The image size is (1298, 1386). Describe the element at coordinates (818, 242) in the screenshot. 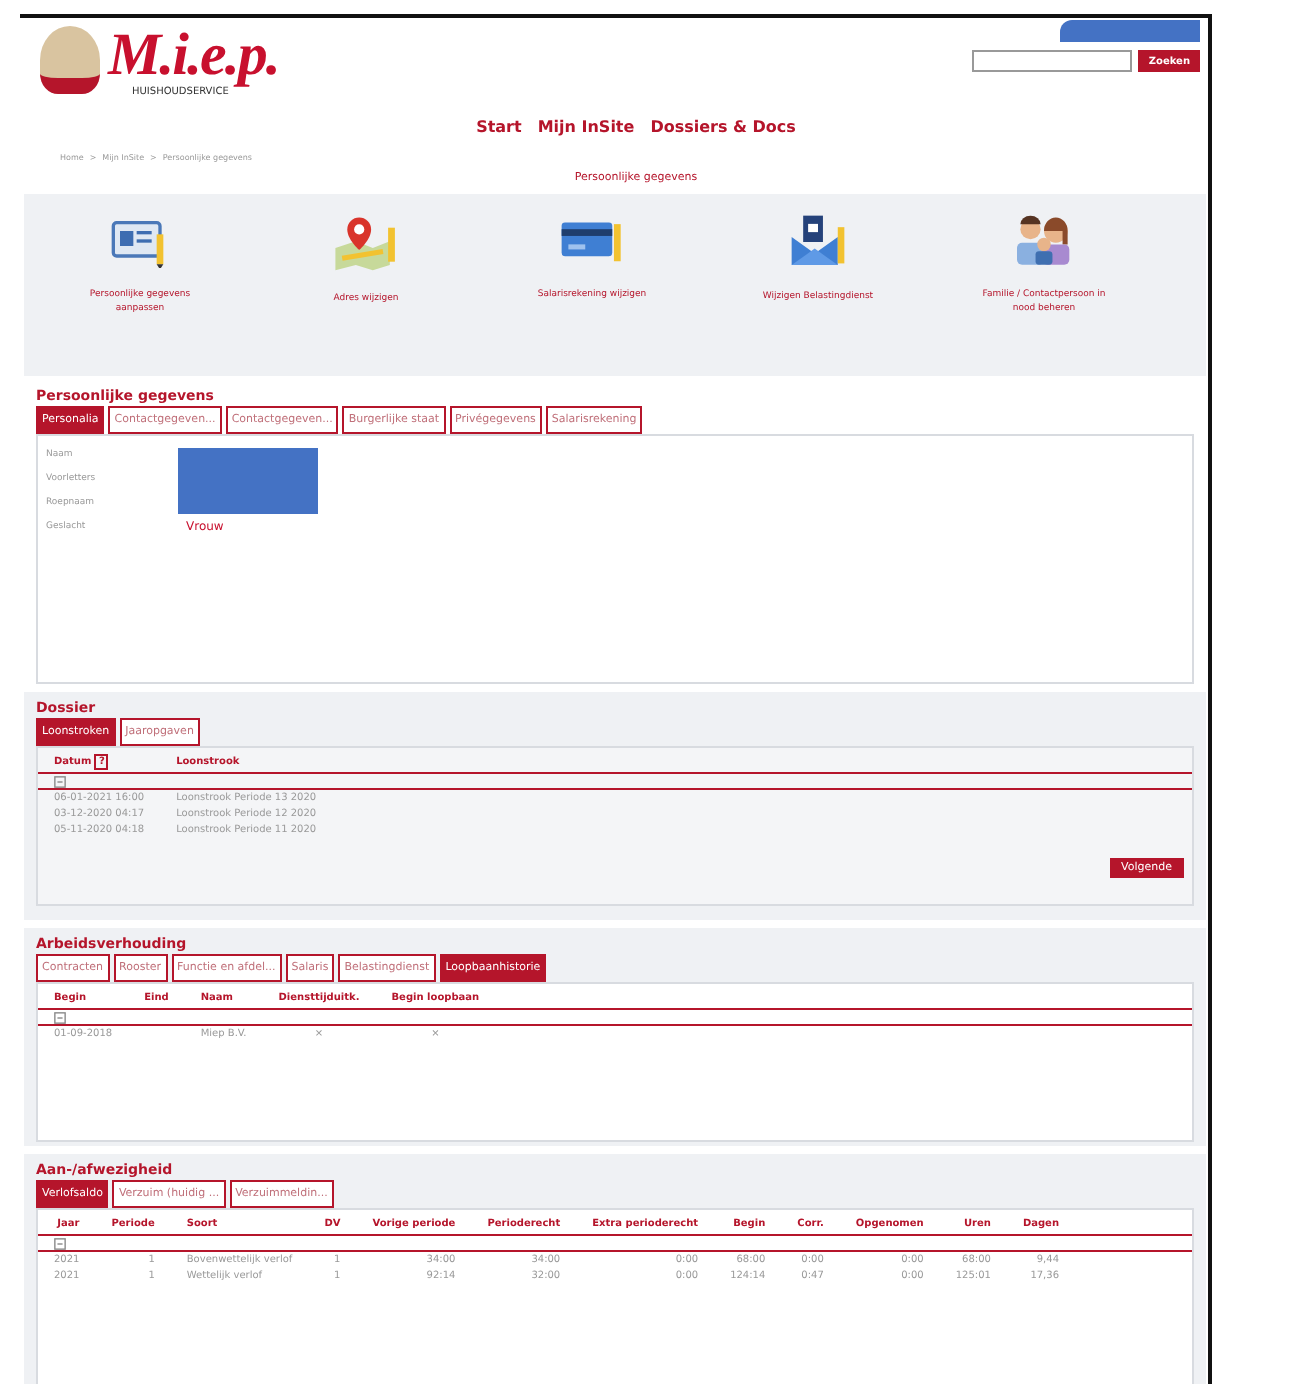

I see `envelope-icon` at that location.